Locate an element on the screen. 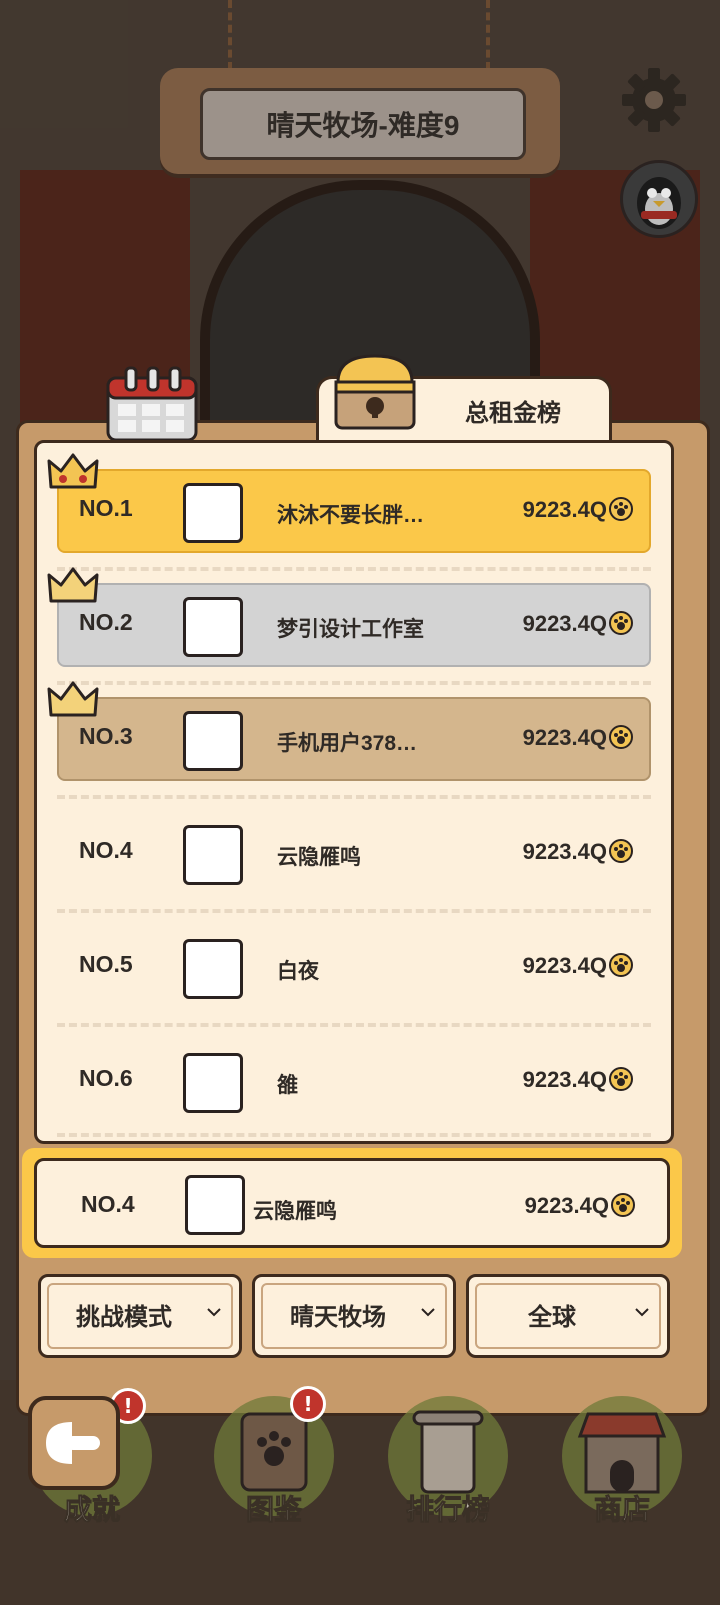 The width and height of the screenshot is (720, 1605). page-title: 晴天牧场-难度9 is located at coordinates (363, 125).